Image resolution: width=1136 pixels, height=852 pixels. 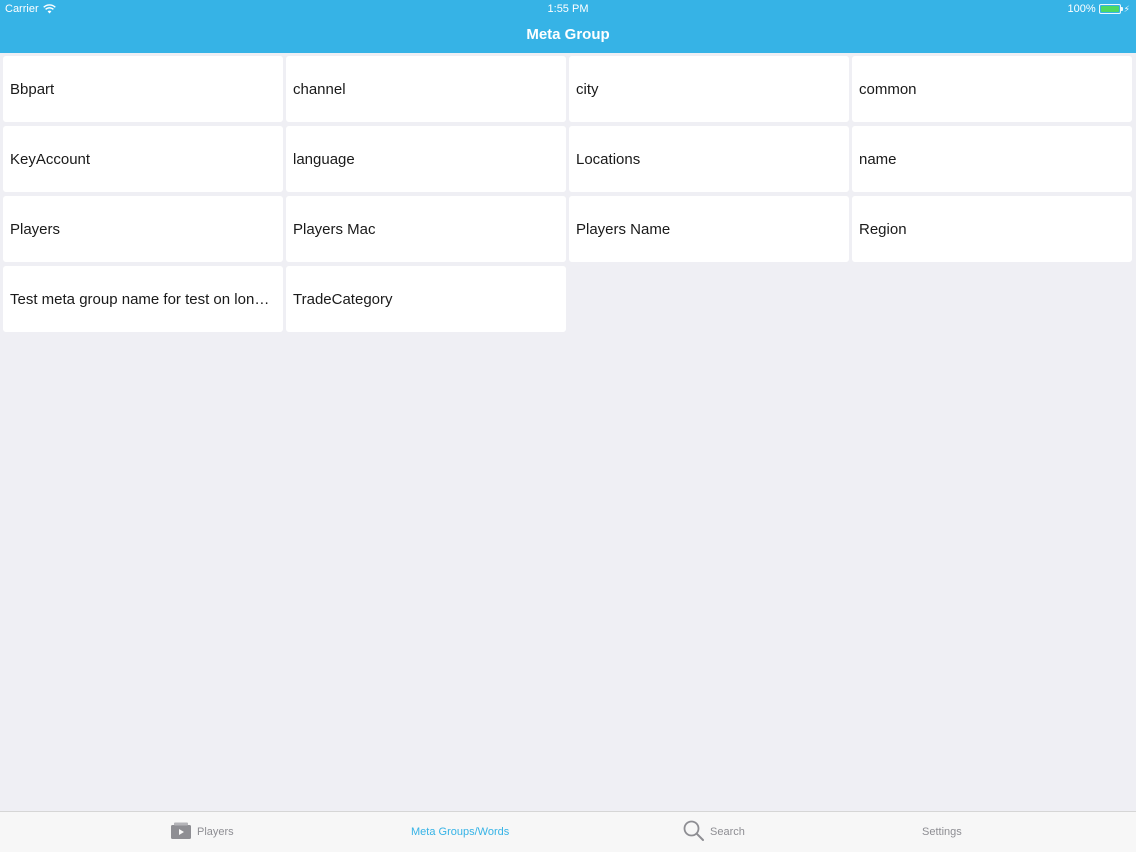 What do you see at coordinates (693, 832) in the screenshot?
I see `search-icon` at bounding box center [693, 832].